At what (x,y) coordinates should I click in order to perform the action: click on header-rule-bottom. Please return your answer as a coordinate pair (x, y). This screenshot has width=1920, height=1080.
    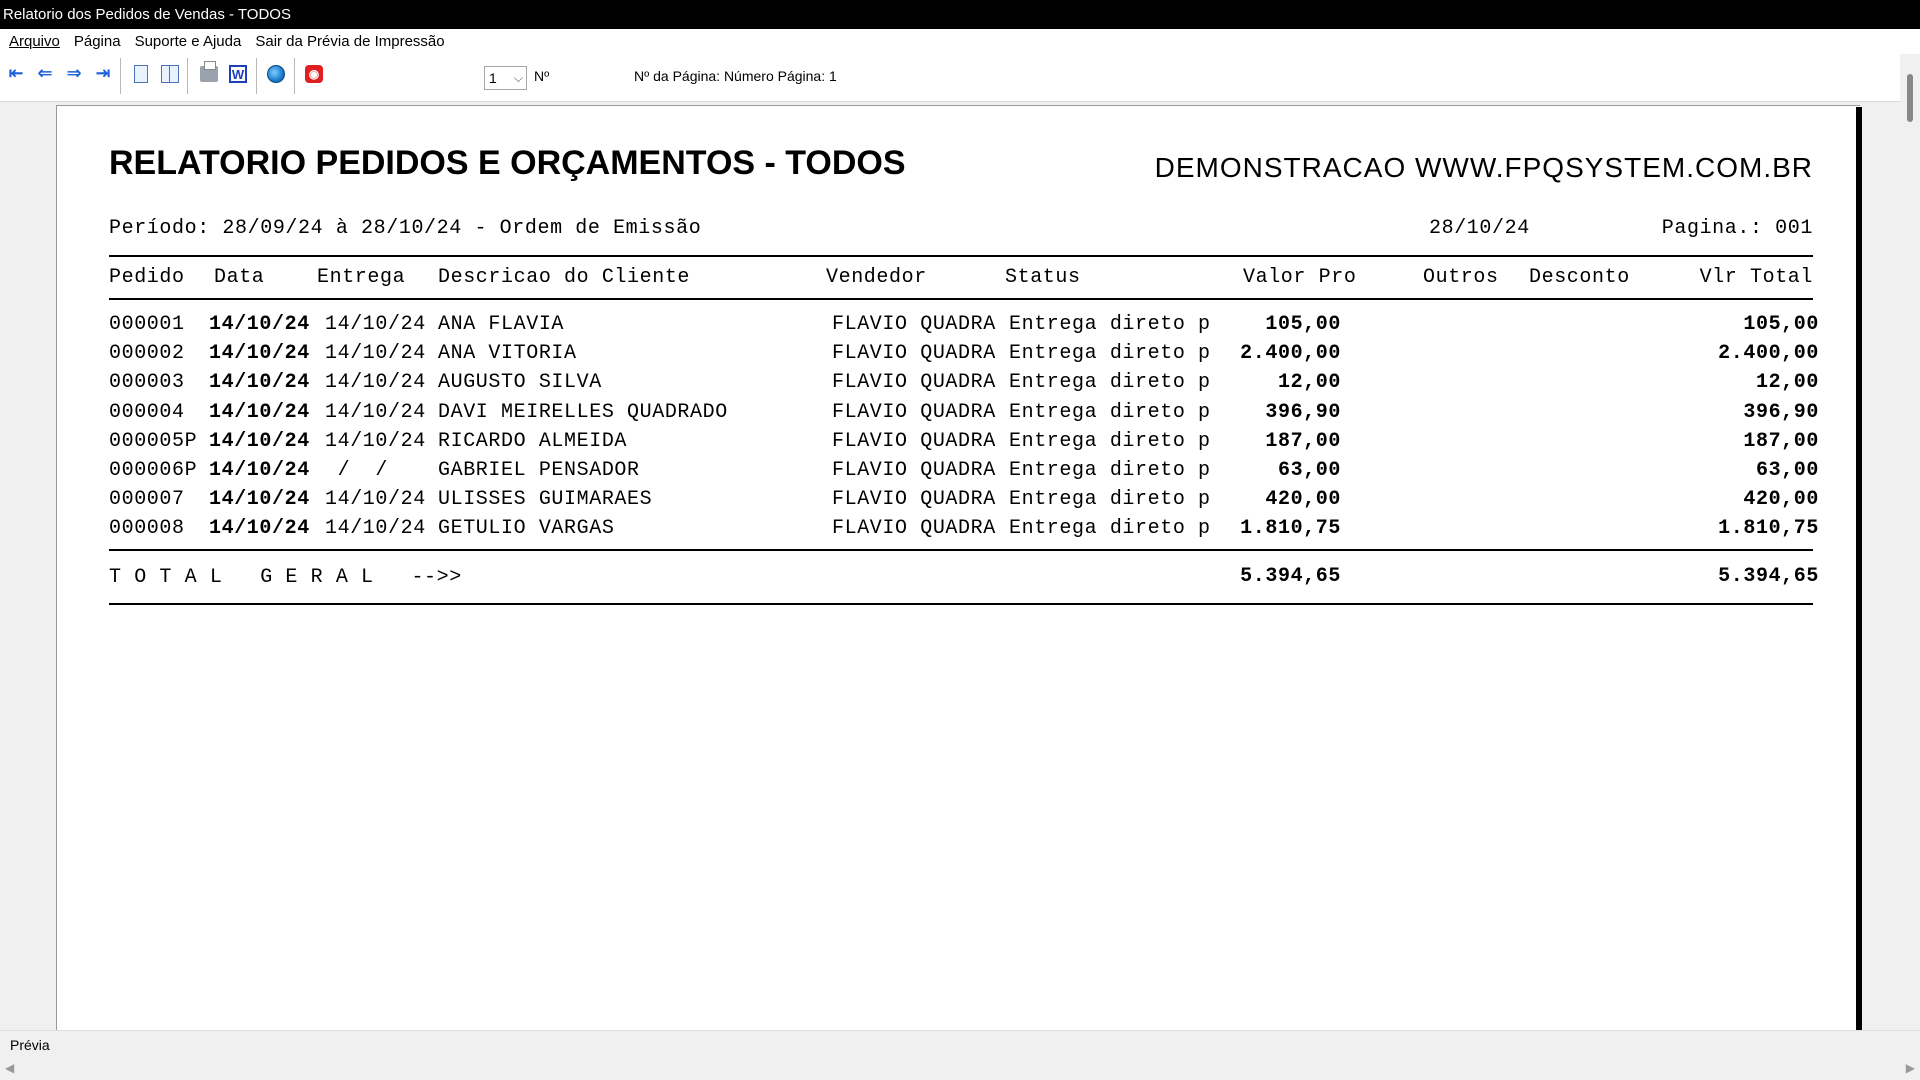
    Looking at the image, I should click on (961, 299).